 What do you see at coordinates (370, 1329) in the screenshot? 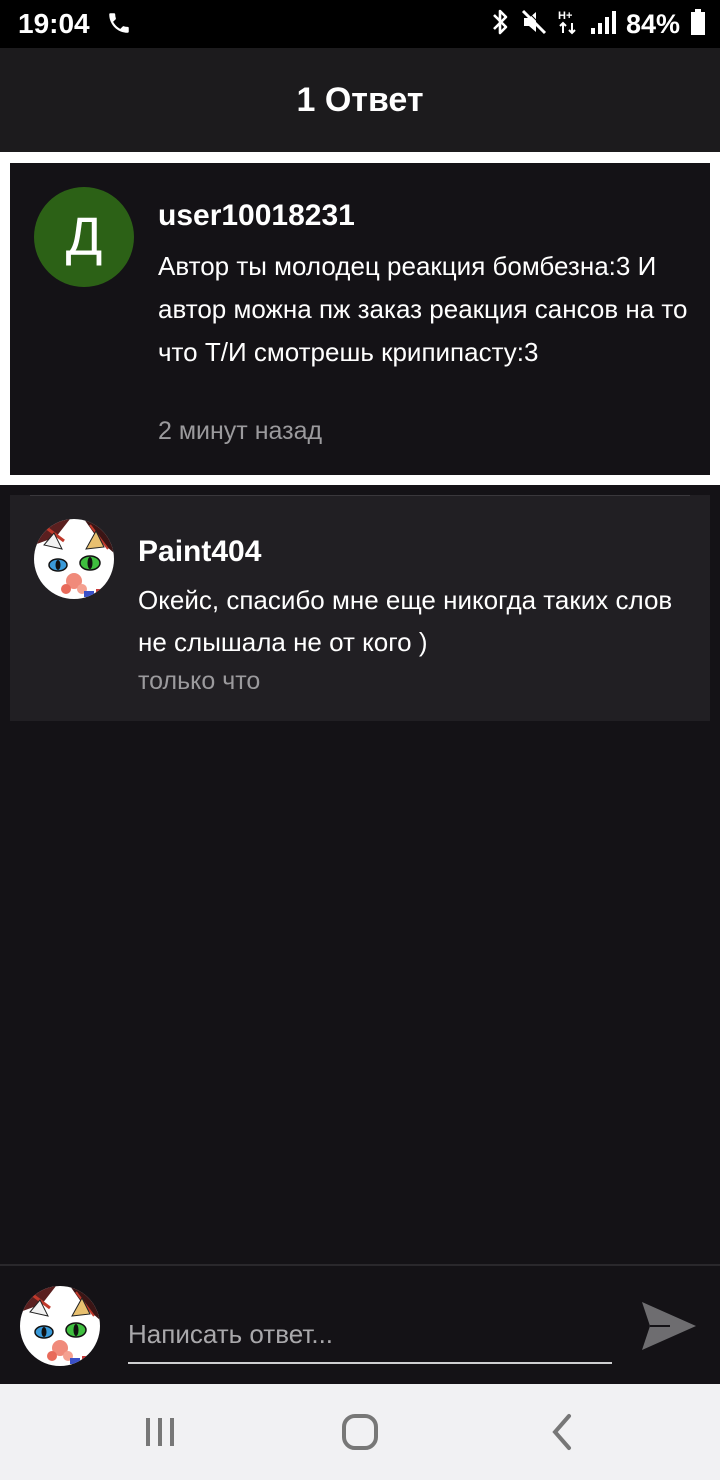
I see `reply-input` at bounding box center [370, 1329].